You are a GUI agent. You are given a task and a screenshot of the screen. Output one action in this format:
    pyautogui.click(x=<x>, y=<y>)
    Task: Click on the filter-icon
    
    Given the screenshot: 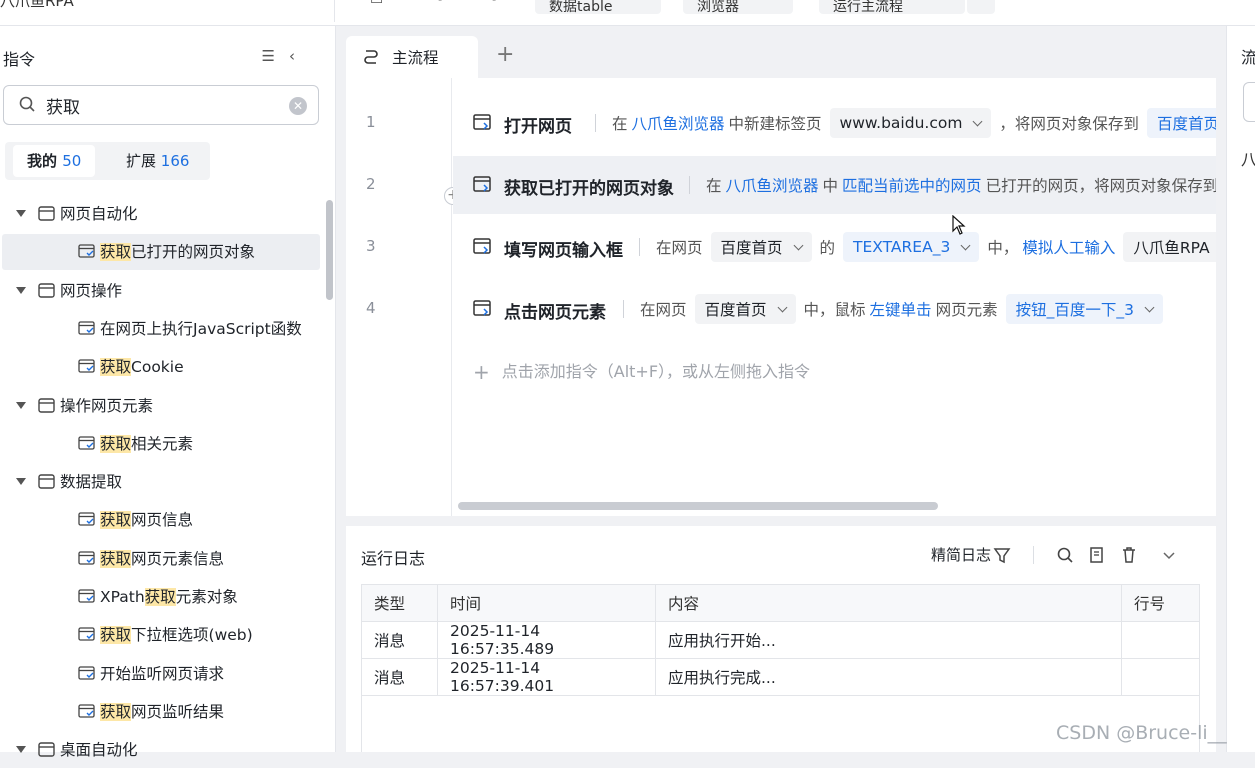 What is the action you would take?
    pyautogui.click(x=1002, y=555)
    